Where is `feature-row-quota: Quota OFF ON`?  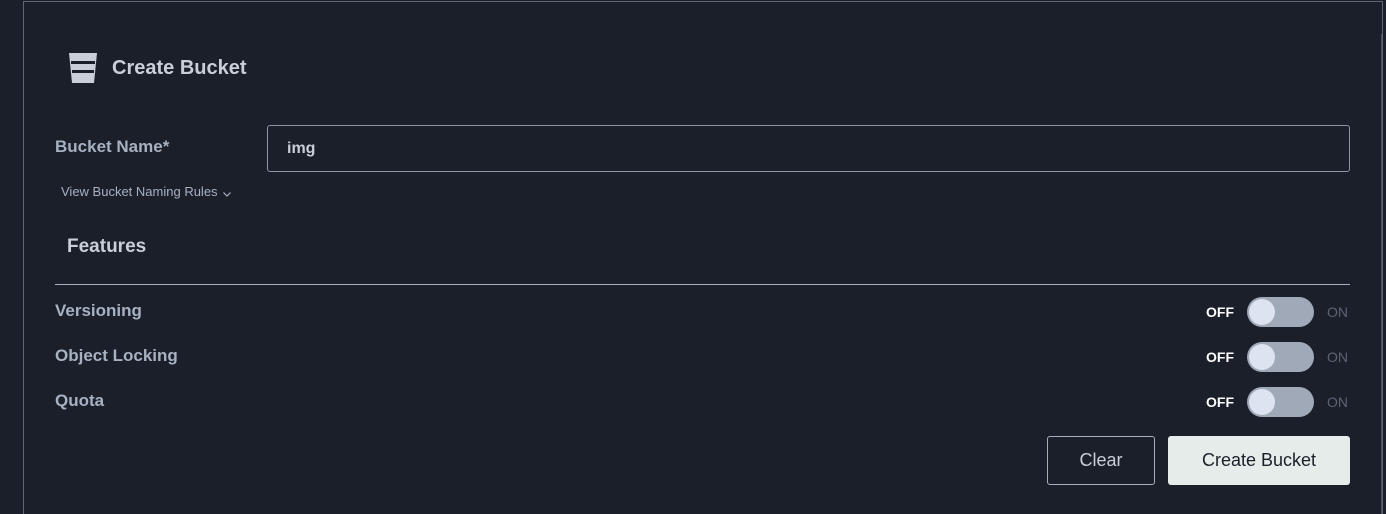 feature-row-quota: Quota OFF ON is located at coordinates (702, 402).